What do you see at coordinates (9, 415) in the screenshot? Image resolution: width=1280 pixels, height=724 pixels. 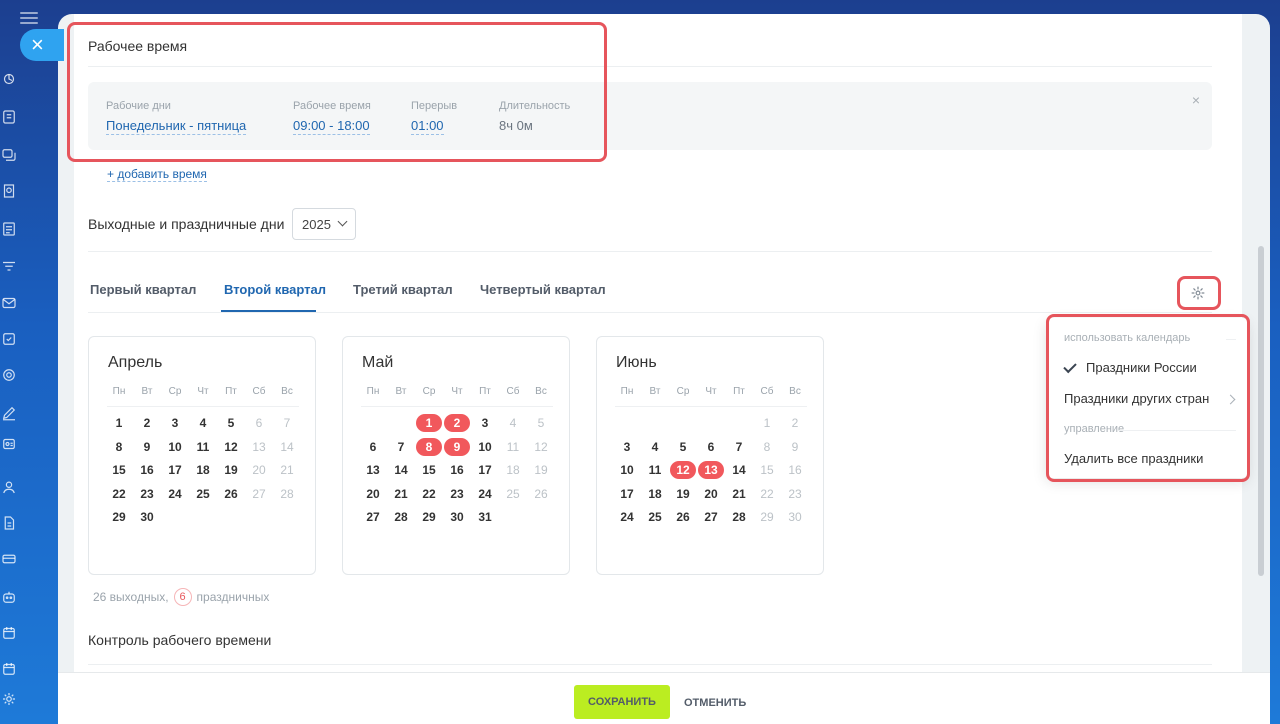 I see `sign-icon` at bounding box center [9, 415].